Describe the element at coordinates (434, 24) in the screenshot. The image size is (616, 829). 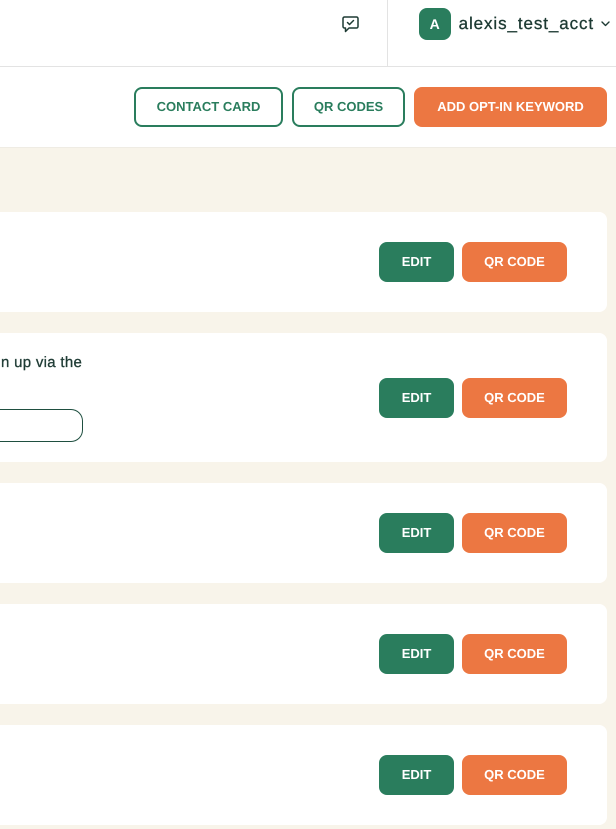
I see `avatar: A` at that location.